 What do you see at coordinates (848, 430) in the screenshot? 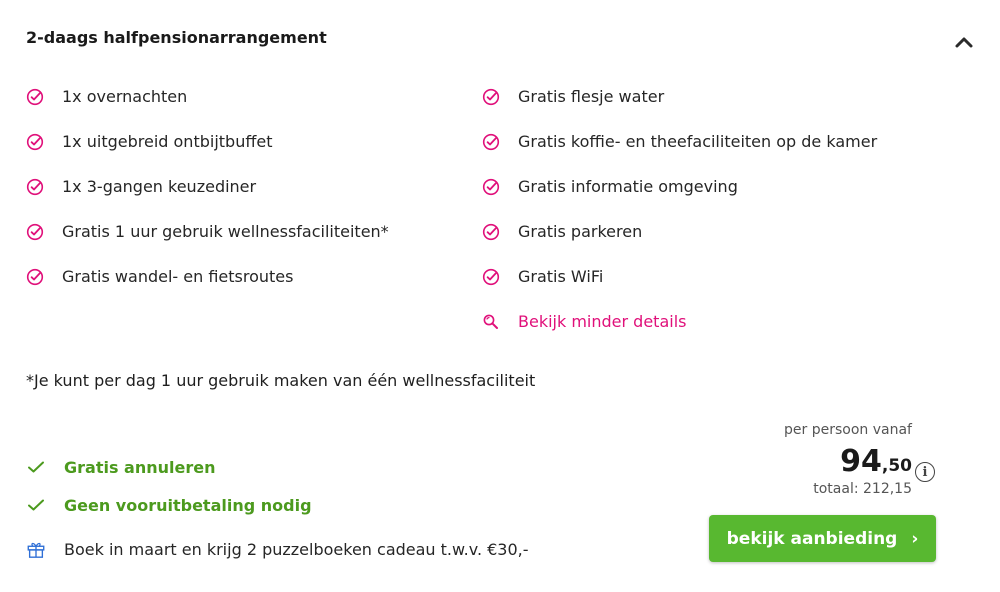
I see `per-person-label: per persoon vanaf` at bounding box center [848, 430].